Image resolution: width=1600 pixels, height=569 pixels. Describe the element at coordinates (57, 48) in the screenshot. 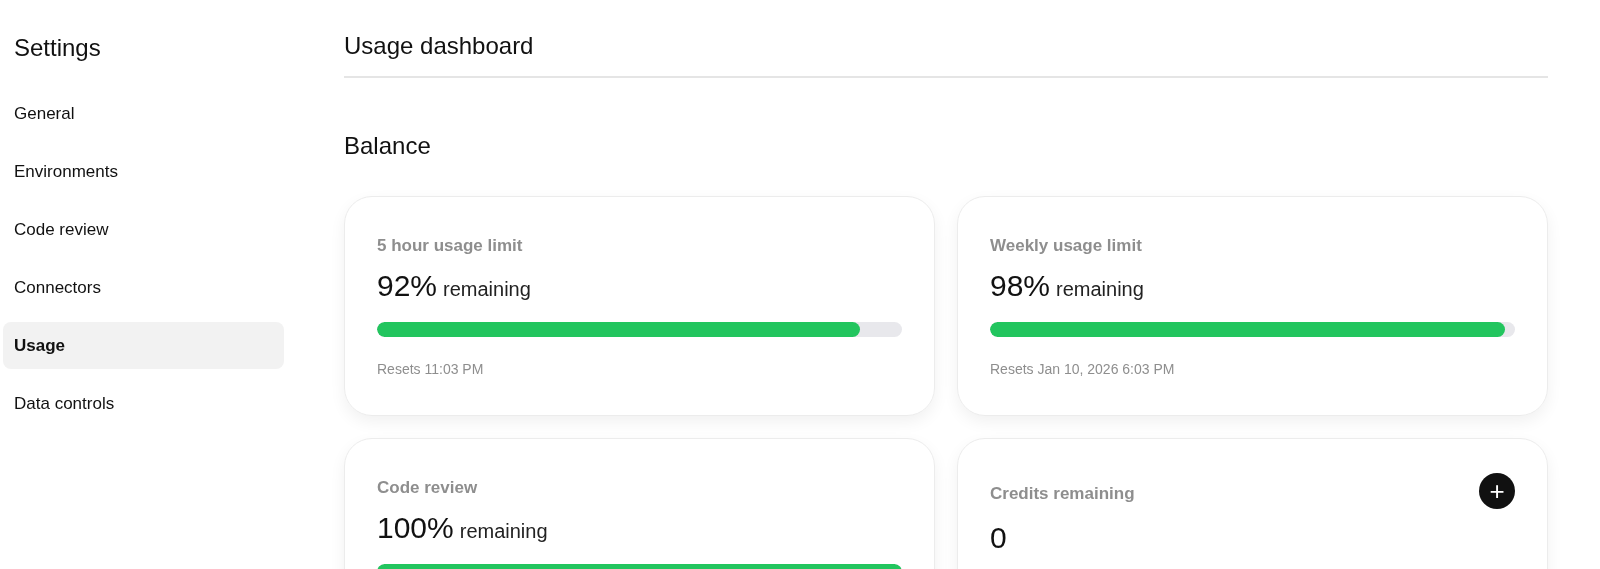

I see `sidebar-title: Settings` at that location.